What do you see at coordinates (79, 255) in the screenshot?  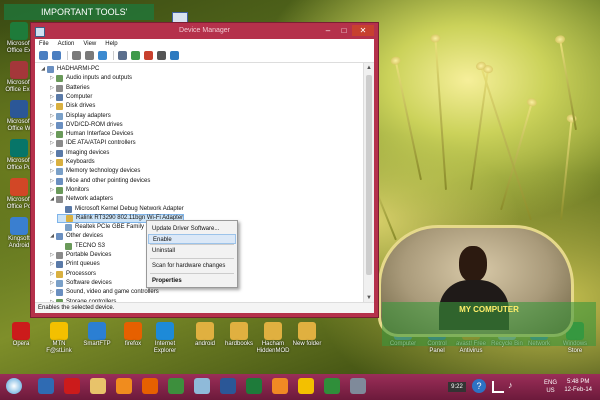 I see `tree-category: ▷ Portable Devices` at bounding box center [79, 255].